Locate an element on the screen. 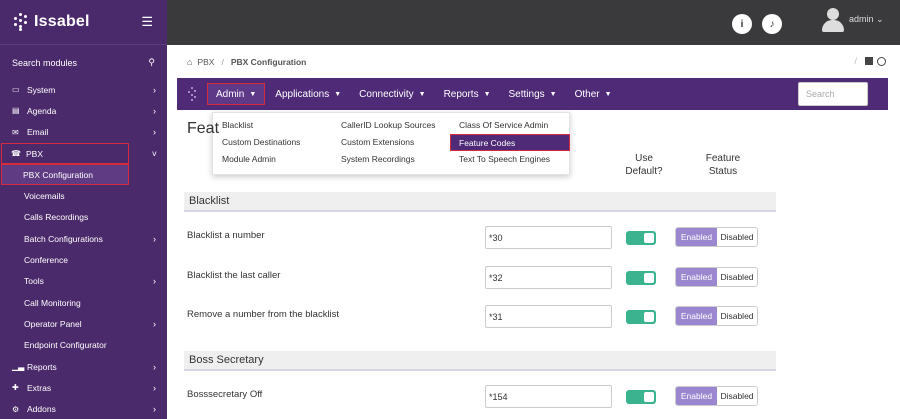 The height and width of the screenshot is (419, 900). sidebar-item-label: System is located at coordinates (41, 89).